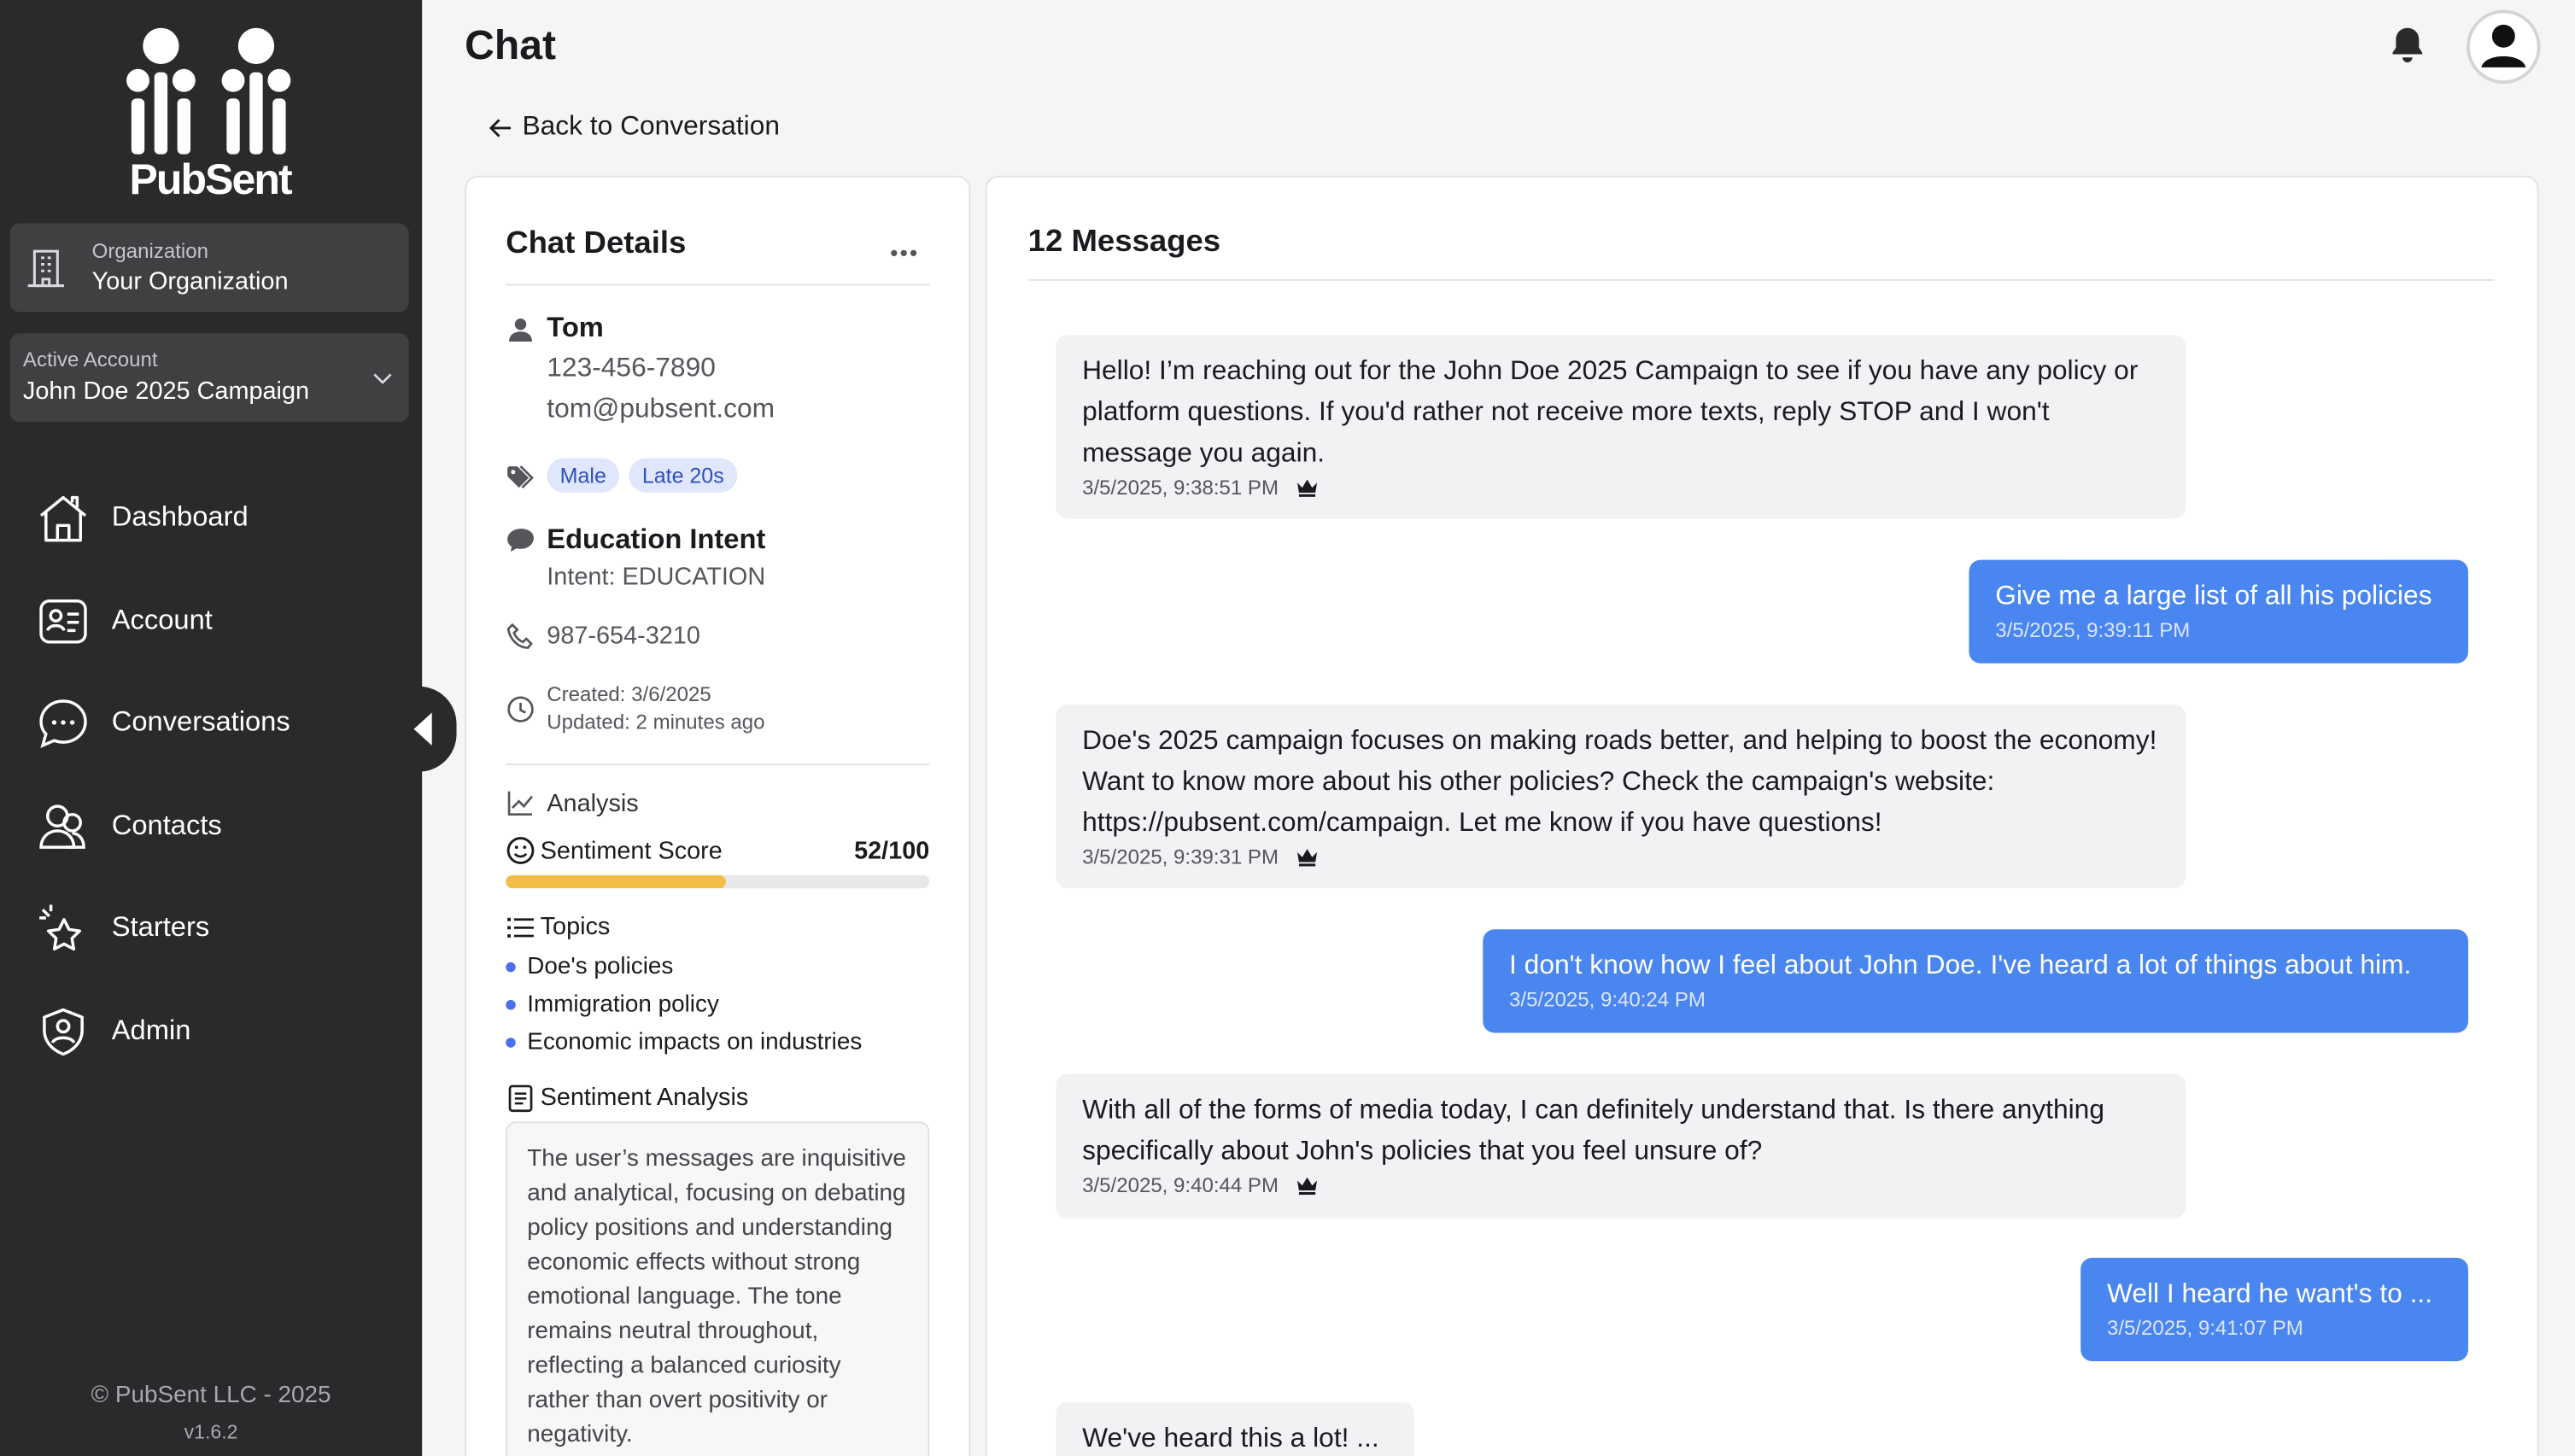  Describe the element at coordinates (180, 516) in the screenshot. I see `sidebar-item-label: Dashboard` at that location.